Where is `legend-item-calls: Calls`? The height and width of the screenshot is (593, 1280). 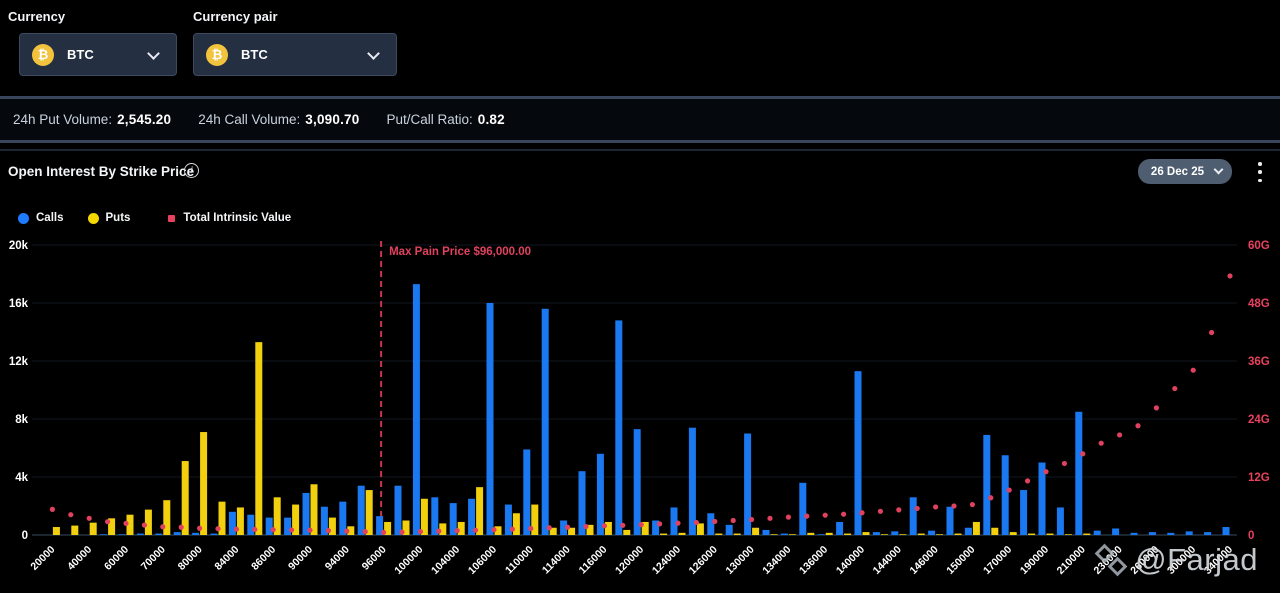
legend-item-calls: Calls is located at coordinates (41, 218).